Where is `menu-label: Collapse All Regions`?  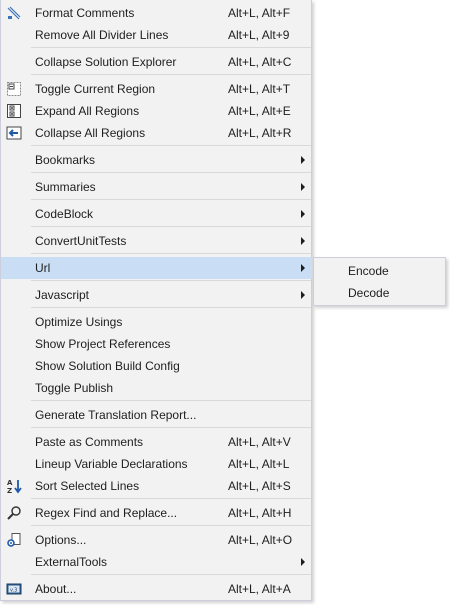 menu-label: Collapse All Regions is located at coordinates (90, 133).